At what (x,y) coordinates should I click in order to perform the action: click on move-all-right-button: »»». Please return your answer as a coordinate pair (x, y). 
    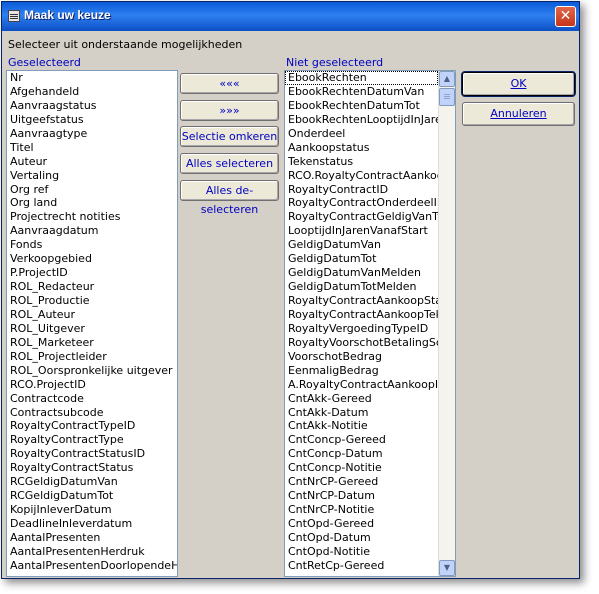
    Looking at the image, I should click on (229, 110).